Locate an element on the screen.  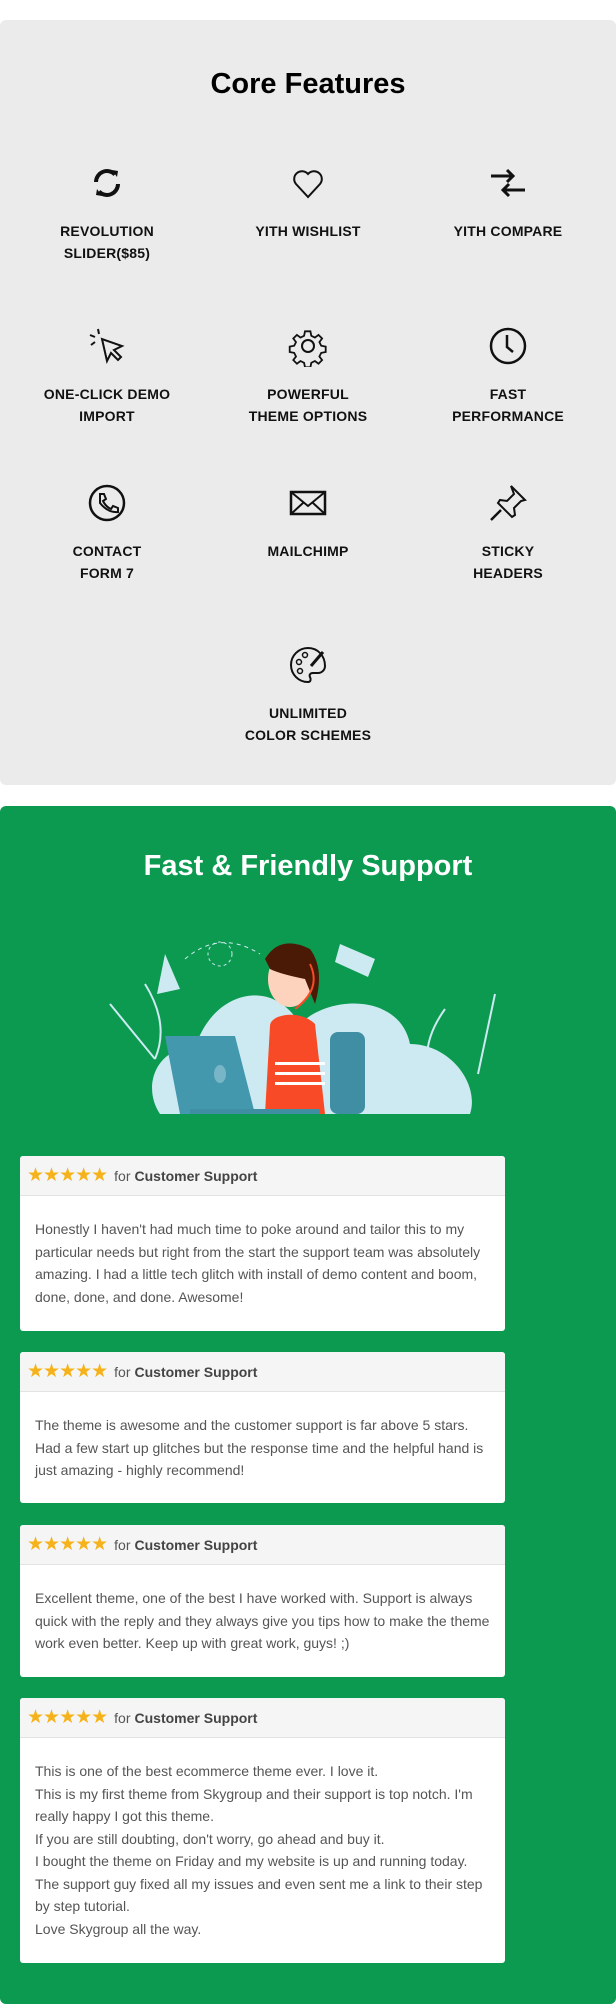
feature-label: UNLIMITED COLOR SCHEMES is located at coordinates (308, 724).